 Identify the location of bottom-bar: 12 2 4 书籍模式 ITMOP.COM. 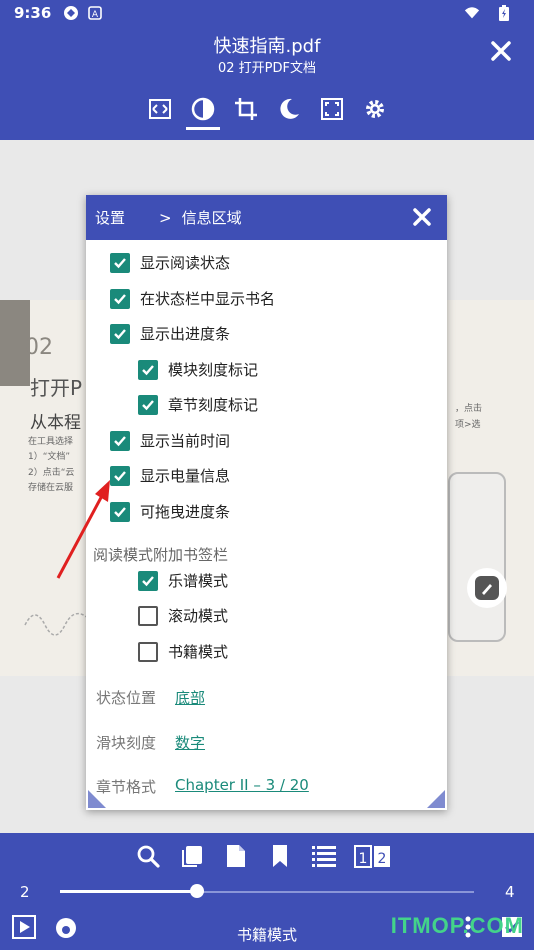
(267, 891).